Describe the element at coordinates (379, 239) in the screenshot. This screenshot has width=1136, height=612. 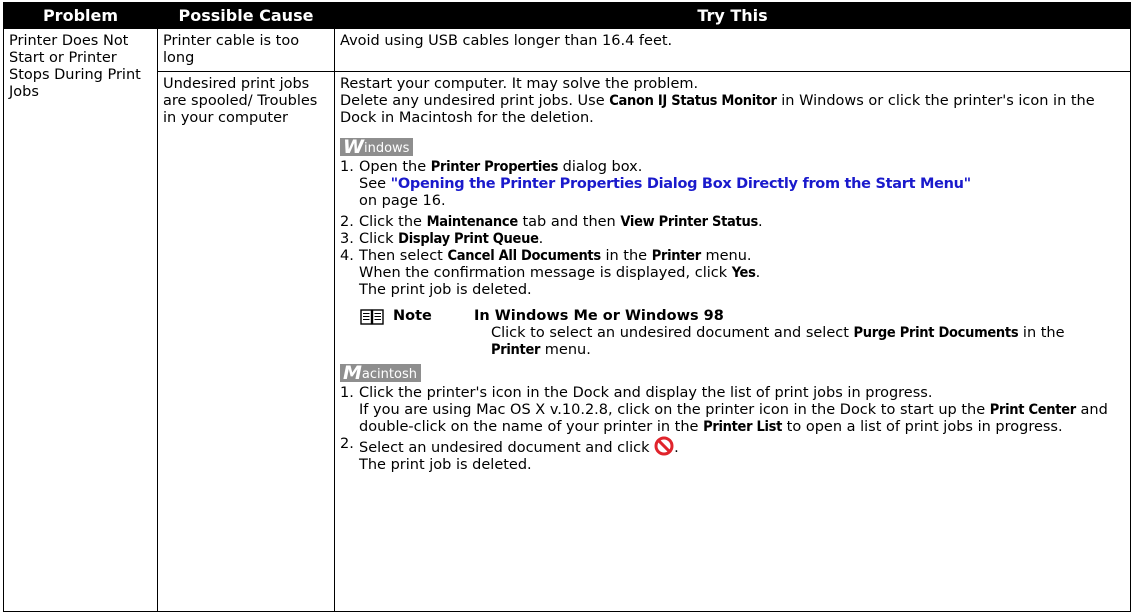
I see `step-text-part: Click` at that location.